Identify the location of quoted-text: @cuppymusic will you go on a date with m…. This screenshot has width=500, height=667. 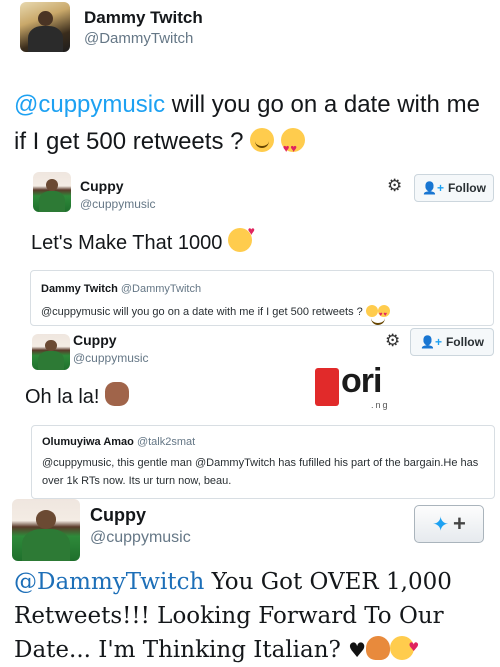
(261, 314).